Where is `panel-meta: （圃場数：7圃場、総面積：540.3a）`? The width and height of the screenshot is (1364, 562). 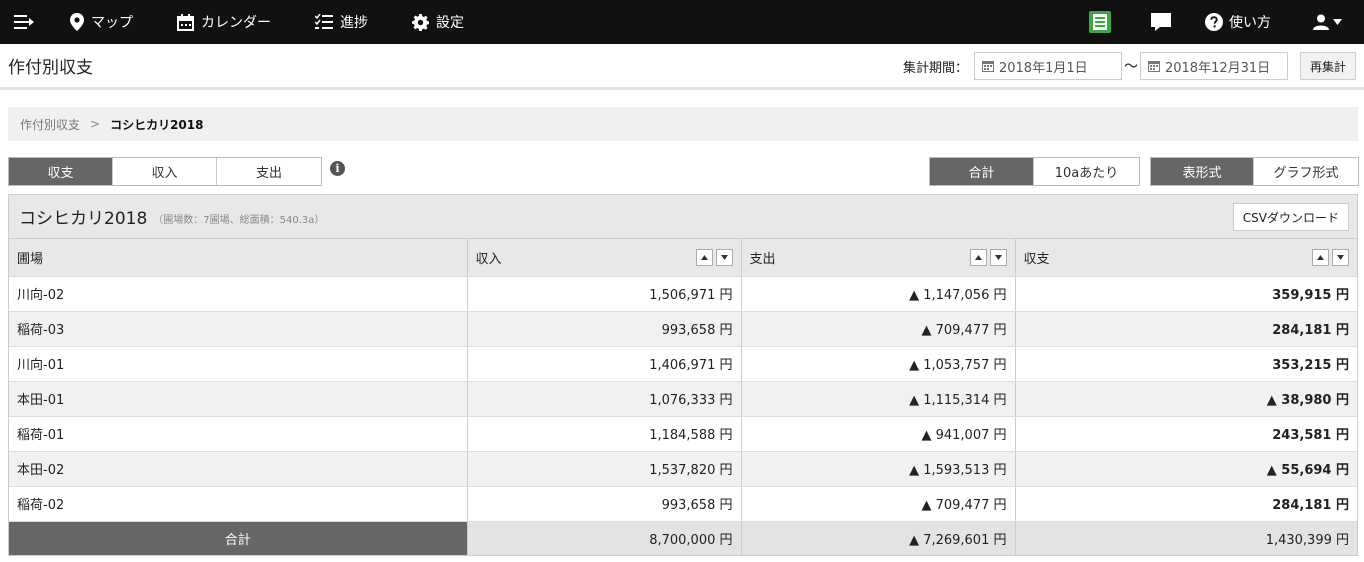 panel-meta: （圃場数：7圃場、総面積：540.3a） is located at coordinates (239, 220).